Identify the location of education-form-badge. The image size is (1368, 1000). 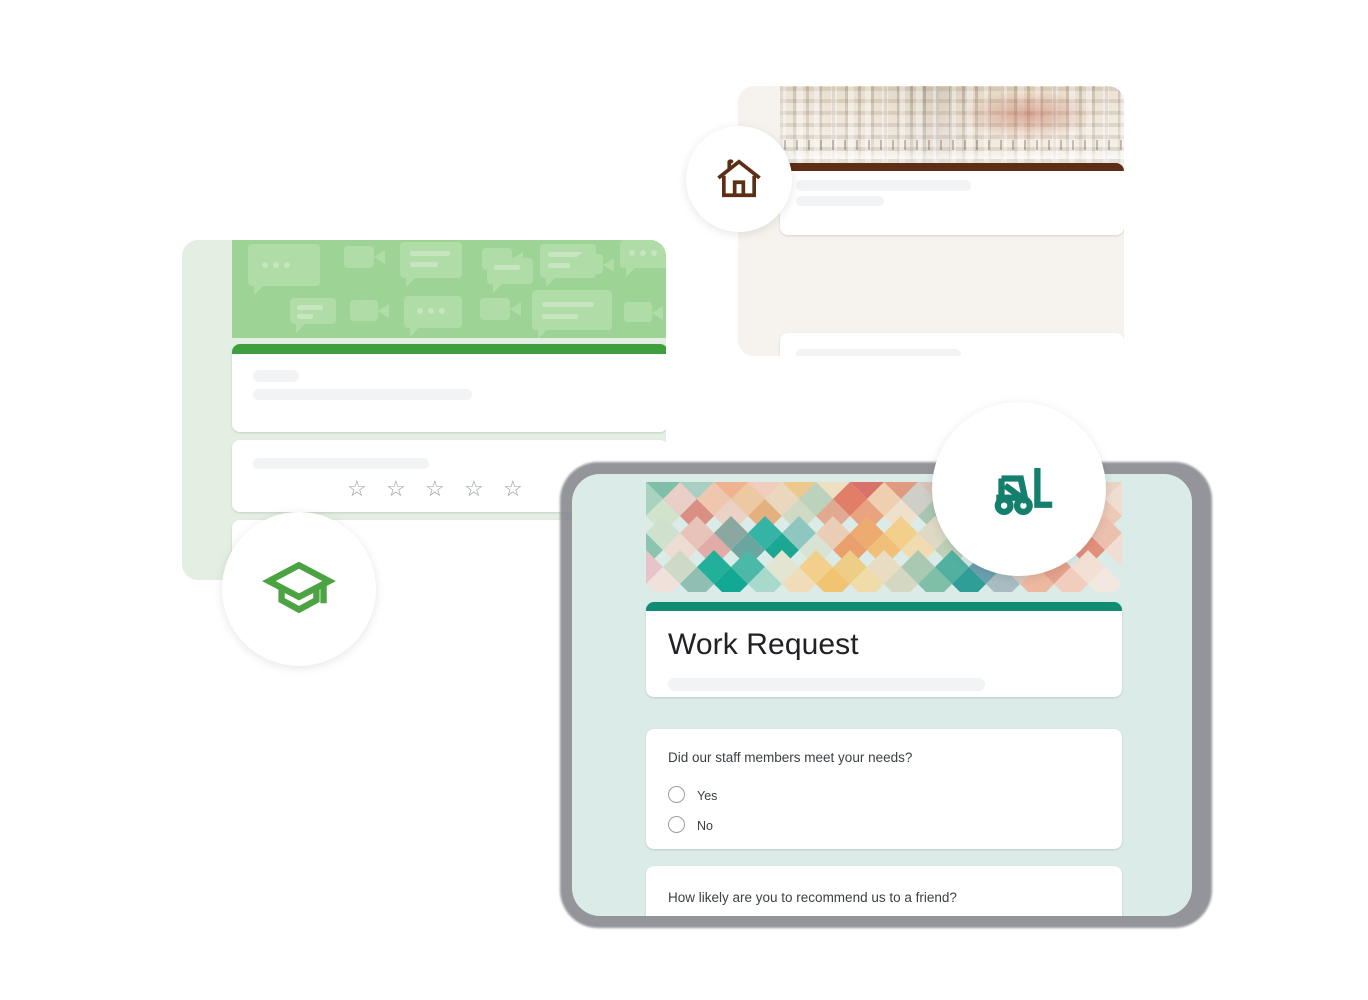
(299, 589).